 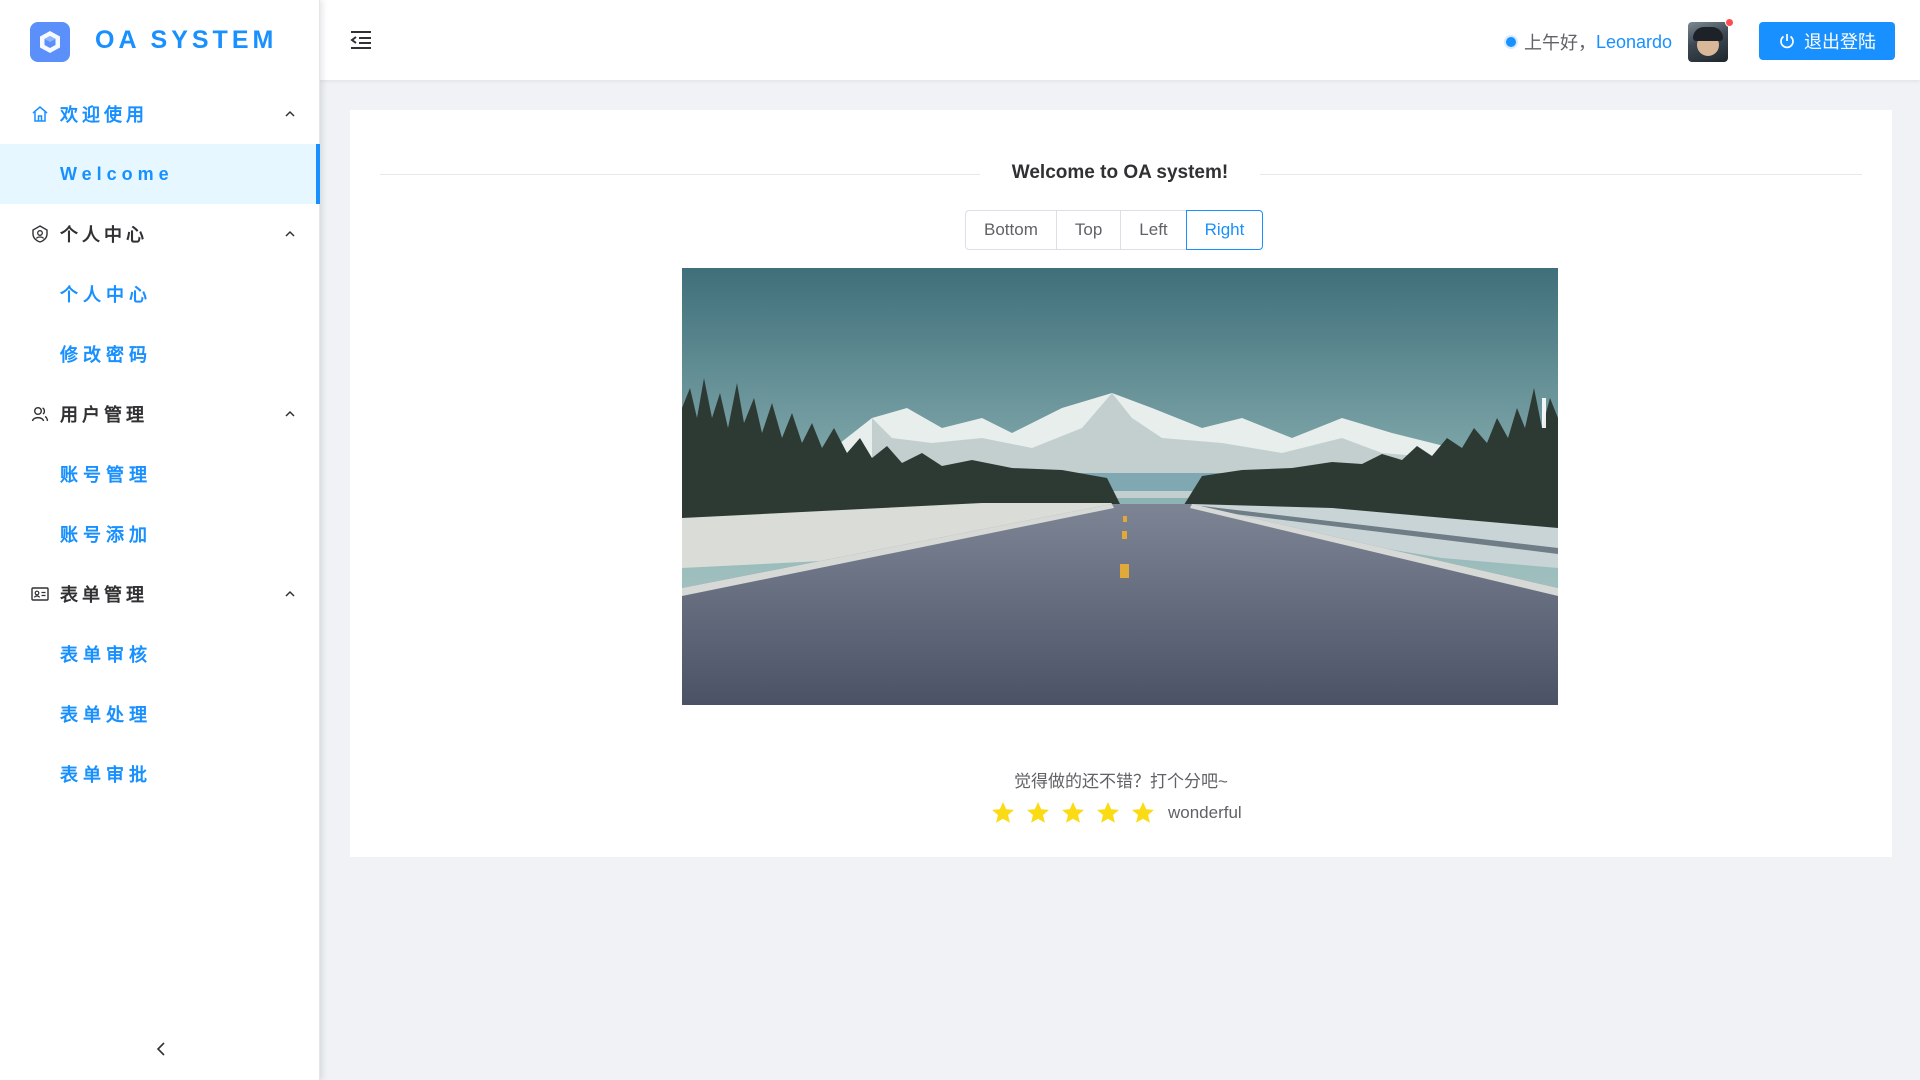 I want to click on placement-button-group: Bottom Top Left Right, so click(x=1114, y=230).